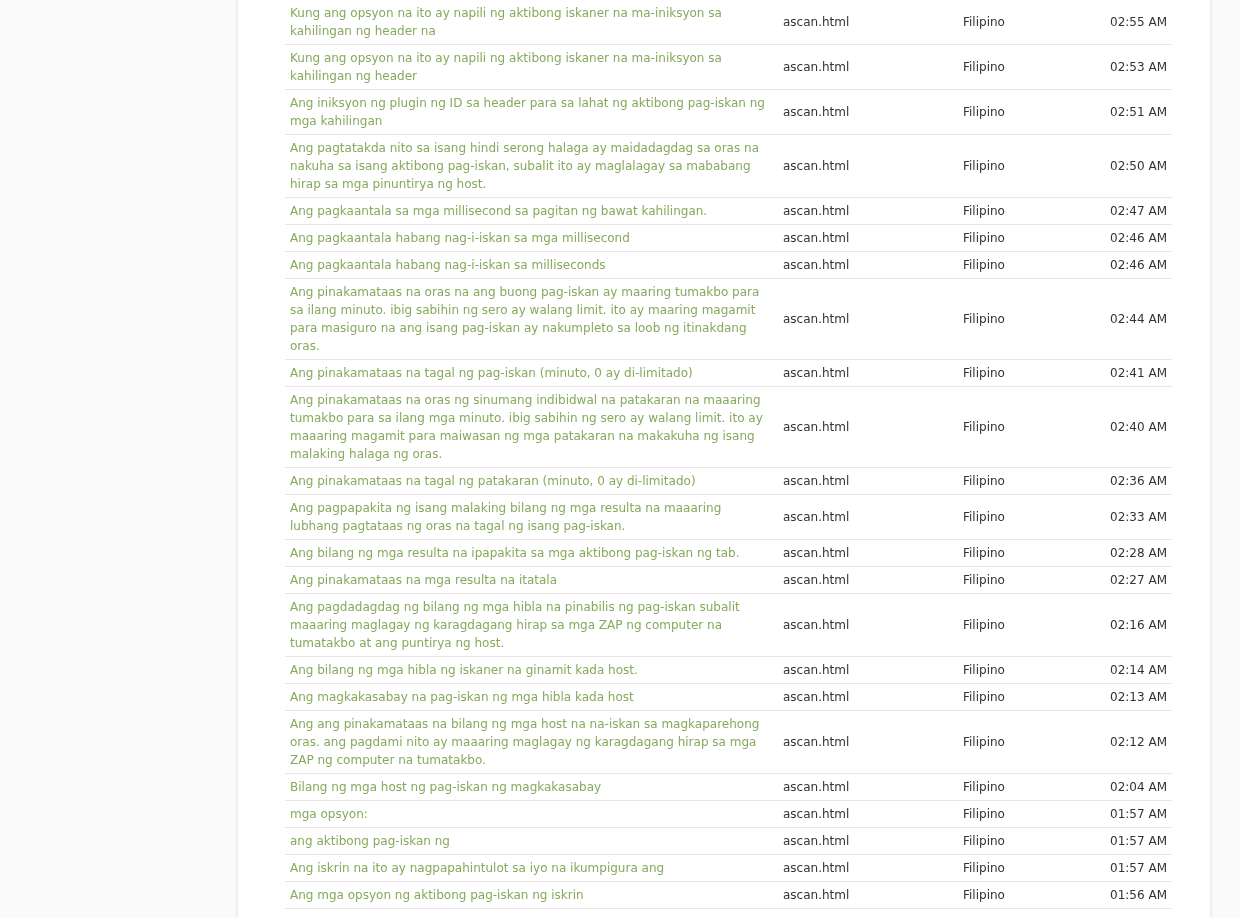 Image resolution: width=1240 pixels, height=924 pixels. Describe the element at coordinates (1135, 697) in the screenshot. I see `time-cell: 02:13 AM` at that location.